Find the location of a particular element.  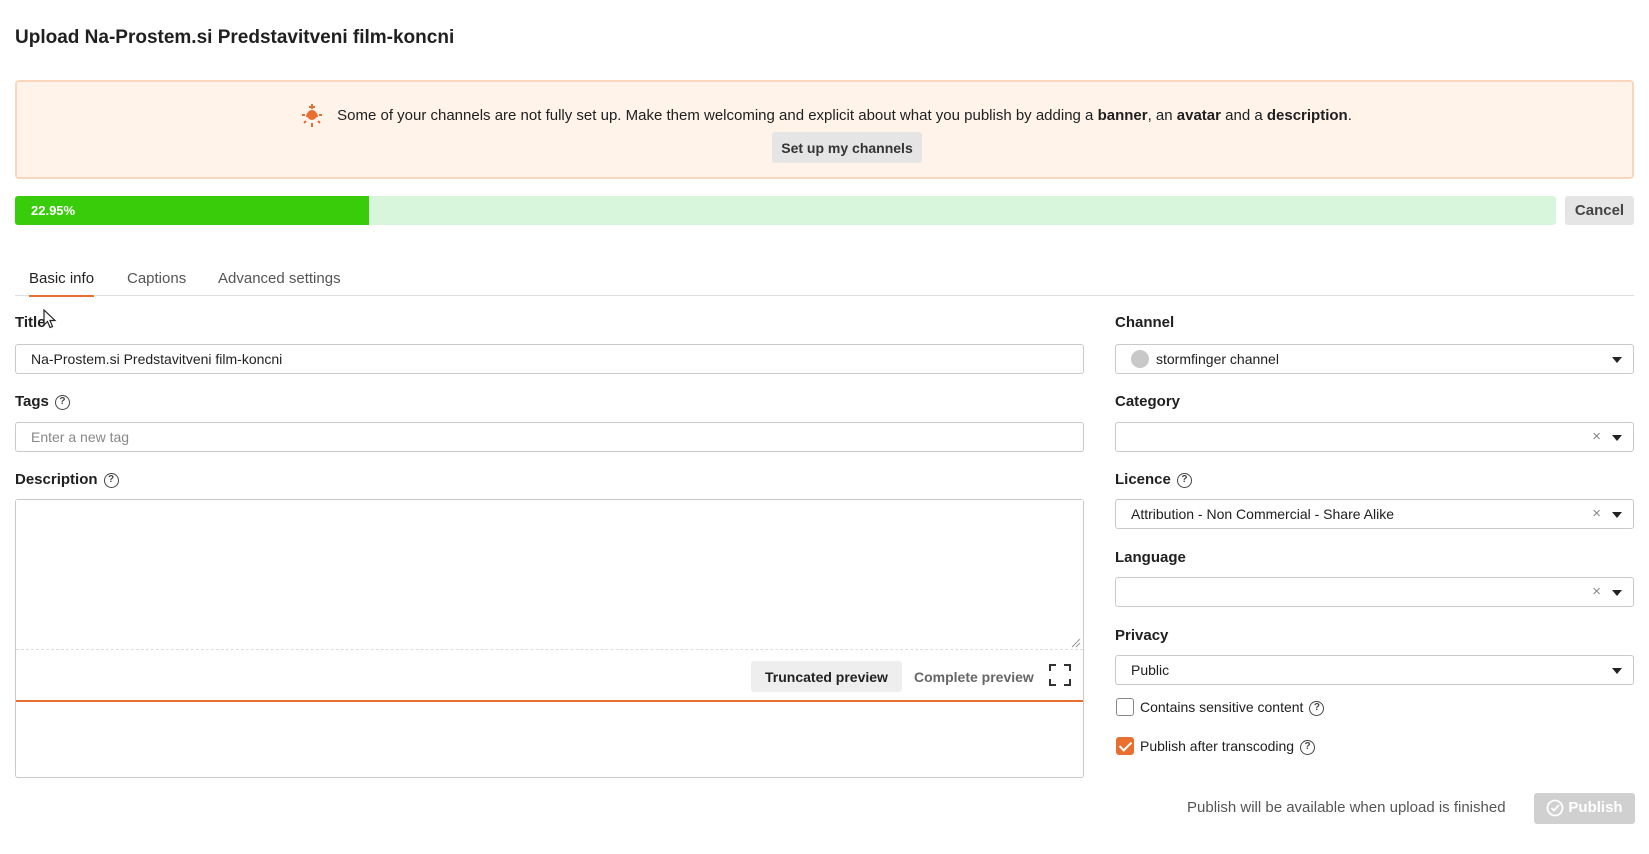

privacy-label: Privacy is located at coordinates (1142, 635).